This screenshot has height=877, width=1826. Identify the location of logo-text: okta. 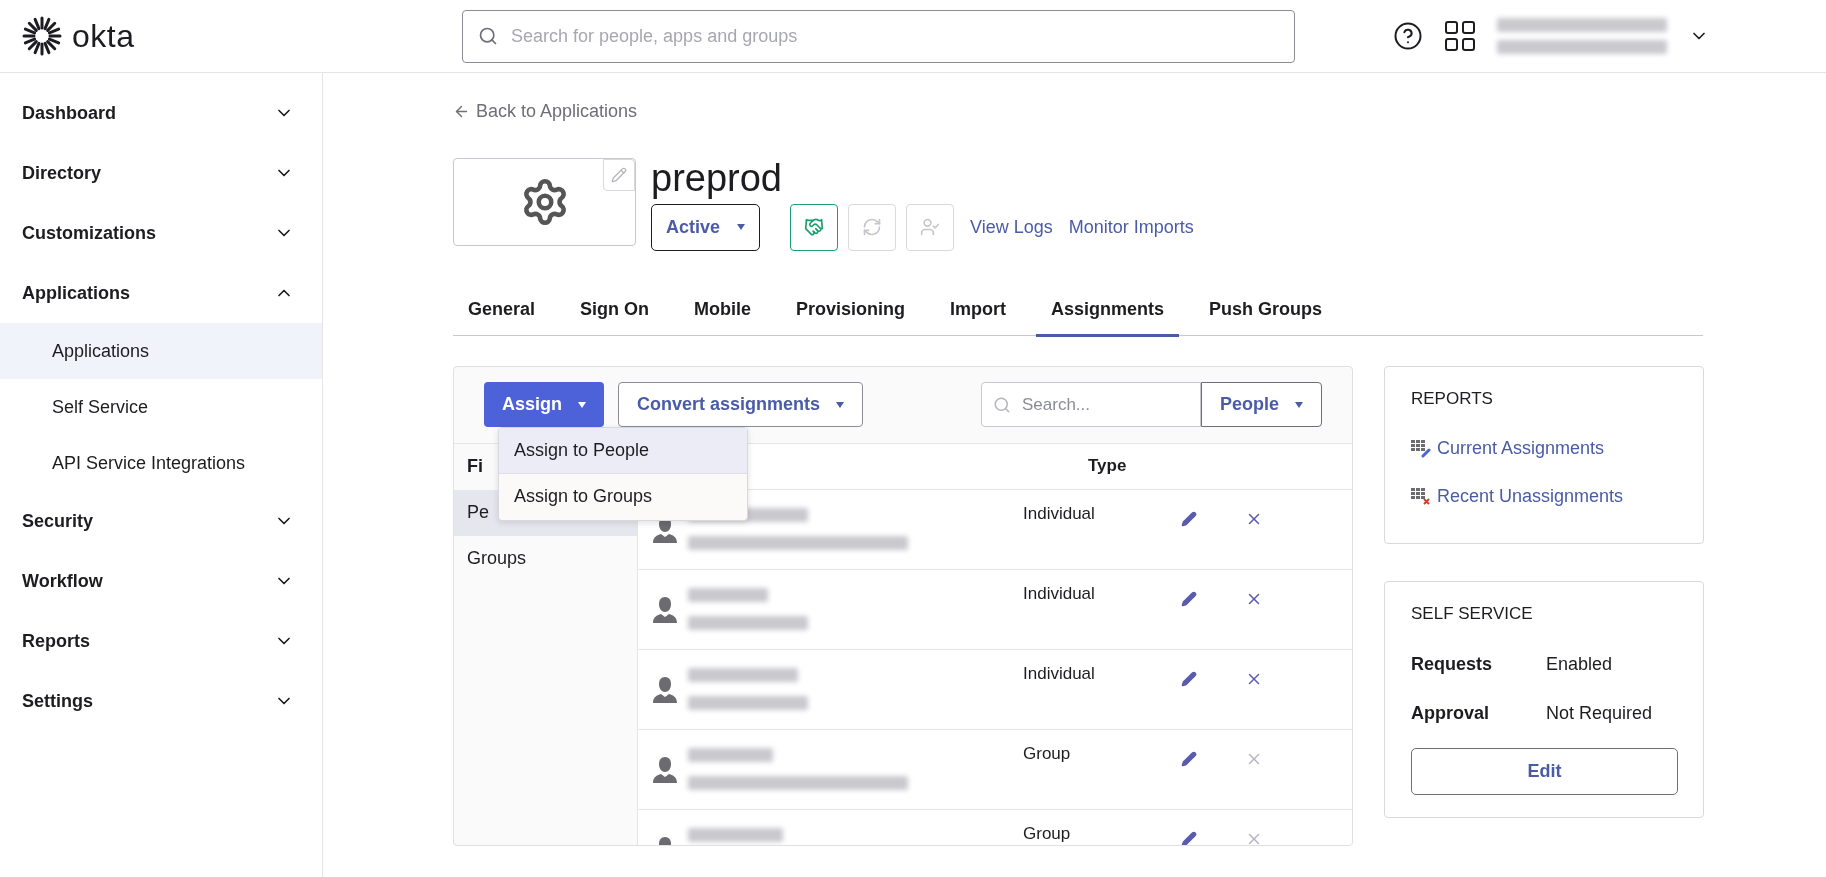
(103, 36).